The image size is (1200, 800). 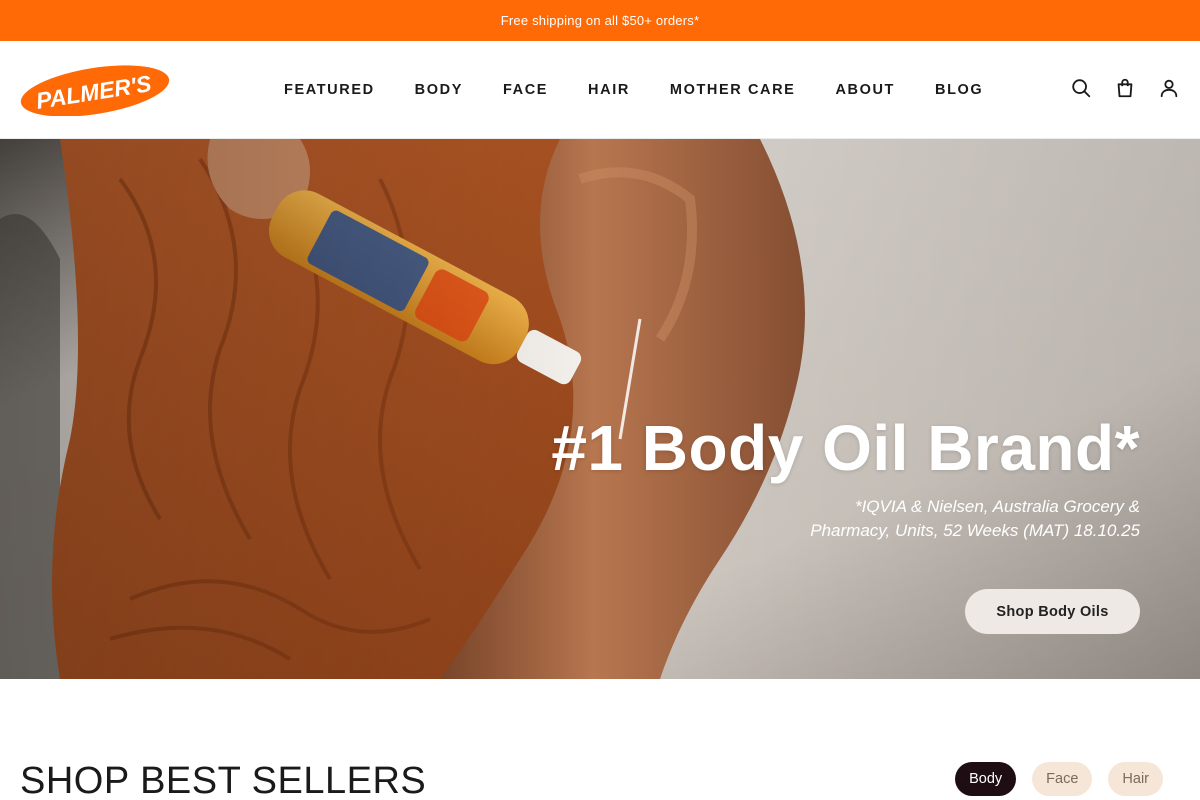 What do you see at coordinates (525, 90) in the screenshot?
I see `nav-face: FACE` at bounding box center [525, 90].